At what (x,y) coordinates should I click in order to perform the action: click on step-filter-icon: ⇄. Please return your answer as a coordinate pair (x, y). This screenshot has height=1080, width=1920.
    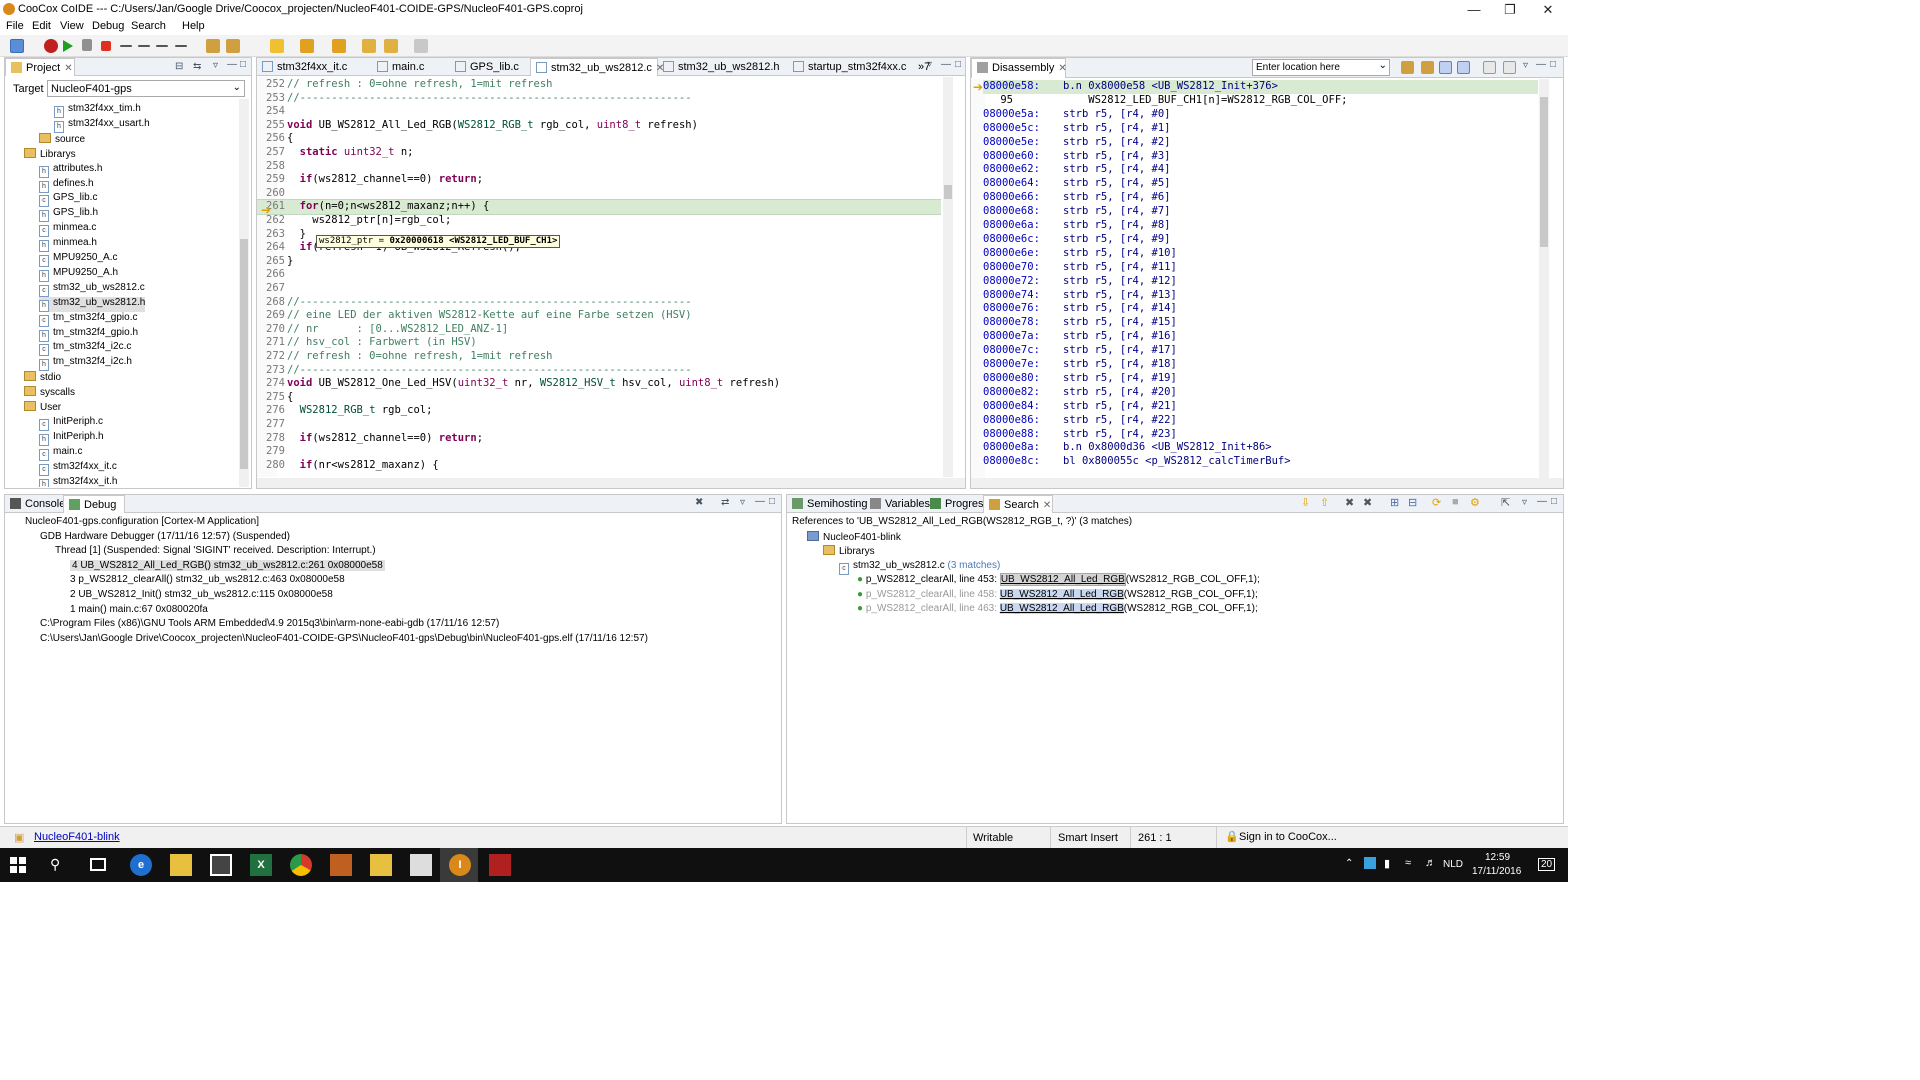
    Looking at the image, I should click on (725, 502).